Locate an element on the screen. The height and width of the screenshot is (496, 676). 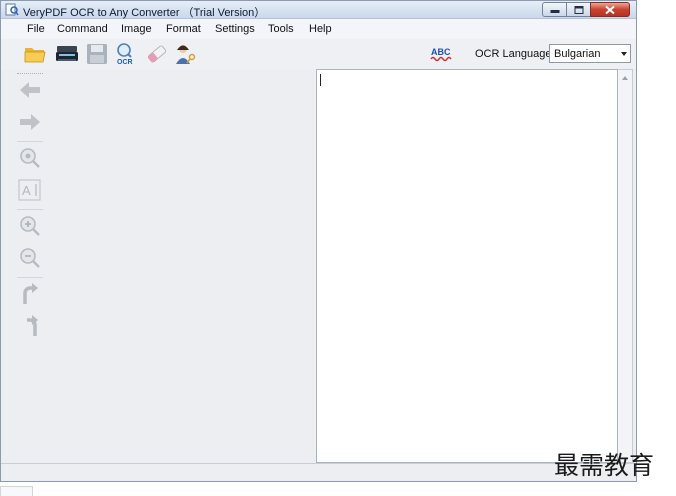
menu-format: Format is located at coordinates (183, 29).